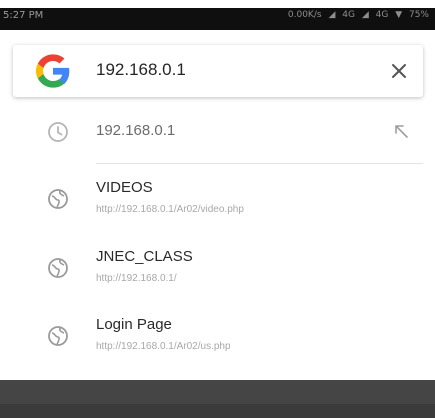 This screenshot has width=435, height=418. What do you see at coordinates (124, 187) in the screenshot?
I see `suggestion-title: VIDEOS` at bounding box center [124, 187].